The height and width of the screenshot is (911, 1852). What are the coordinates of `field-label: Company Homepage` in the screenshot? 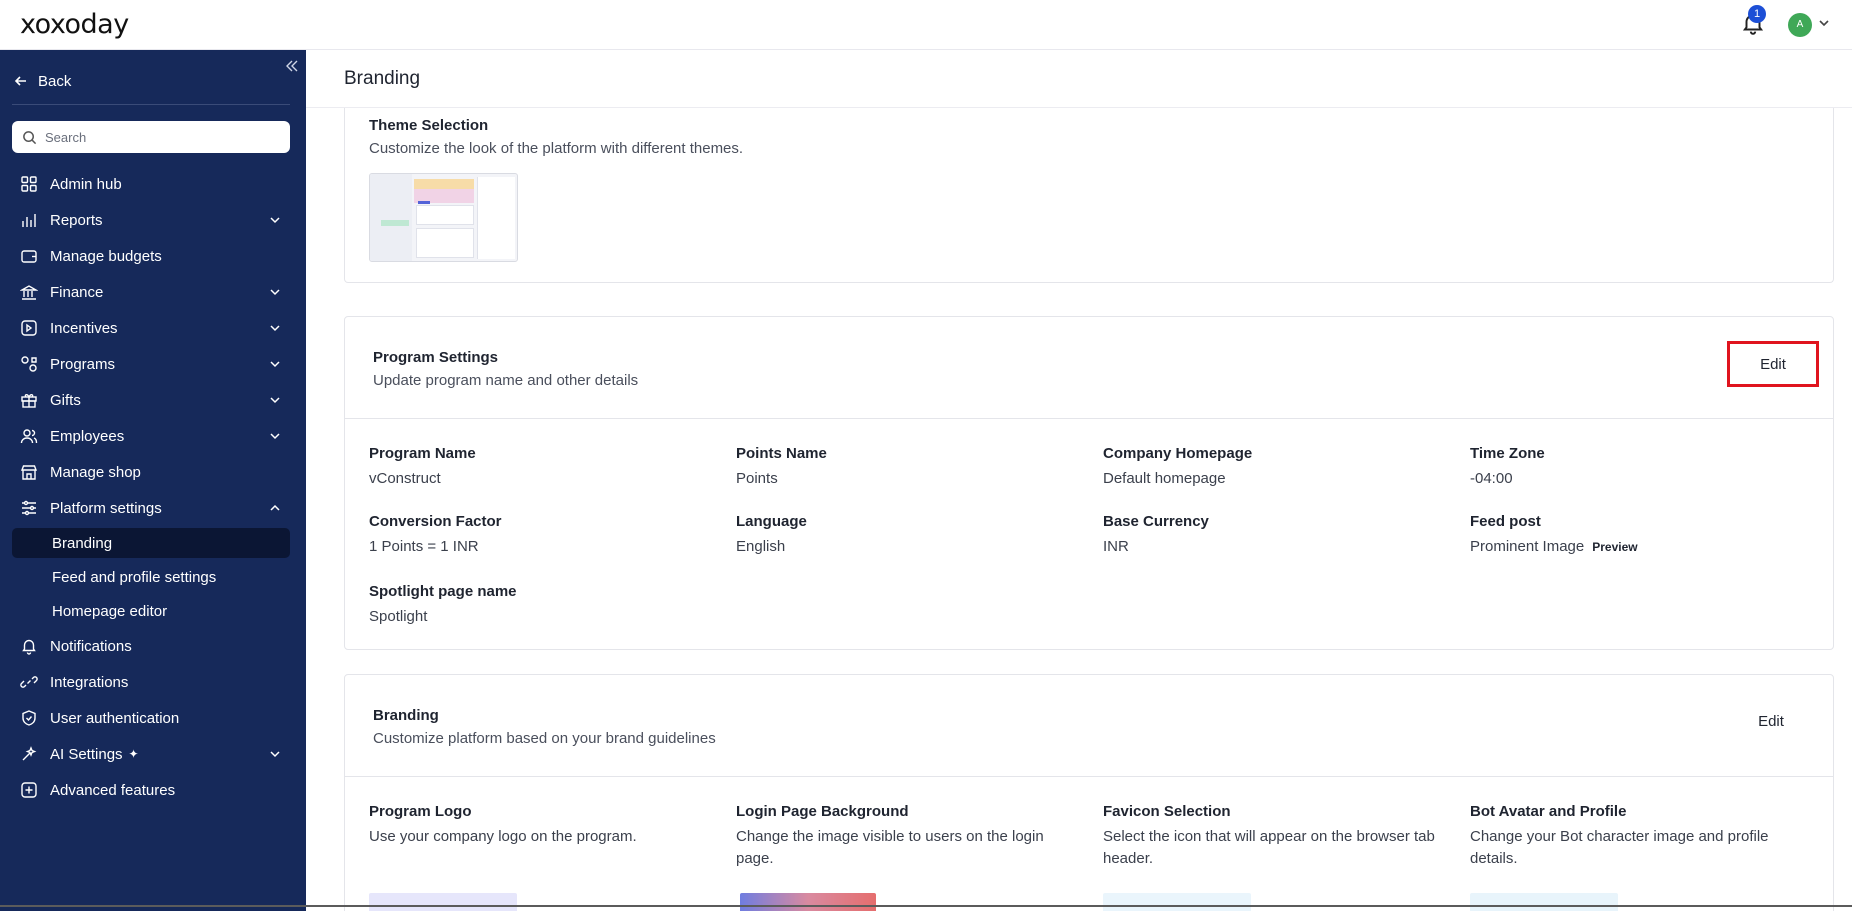 It's located at (1178, 453).